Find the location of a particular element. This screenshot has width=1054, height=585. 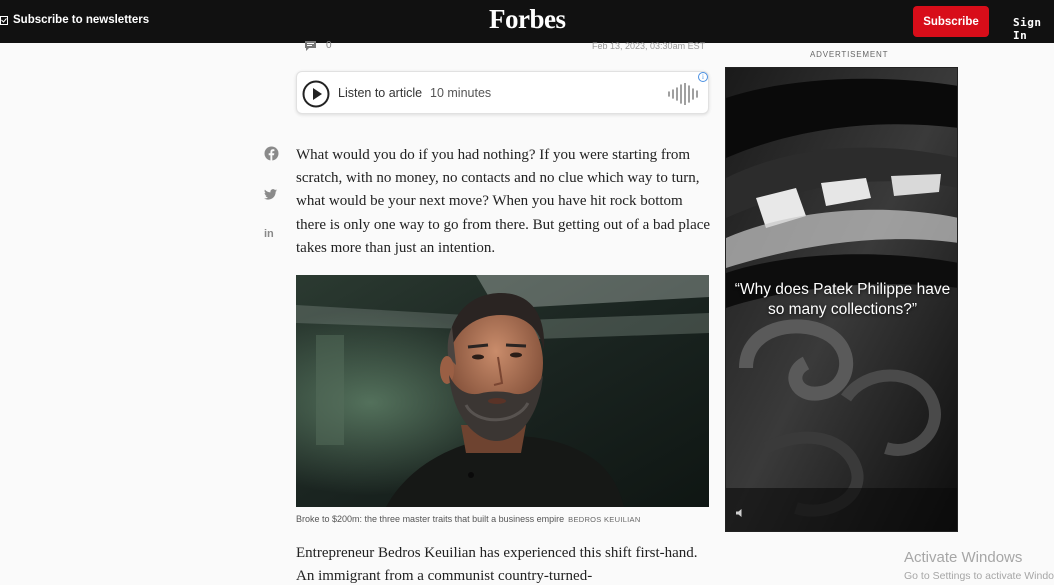

facebook-icon is located at coordinates (271, 153).